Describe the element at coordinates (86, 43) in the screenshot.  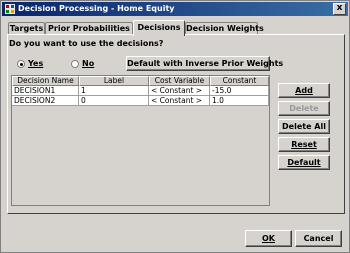
I see `use-decisions-question: Do you want to use the decisions?` at that location.